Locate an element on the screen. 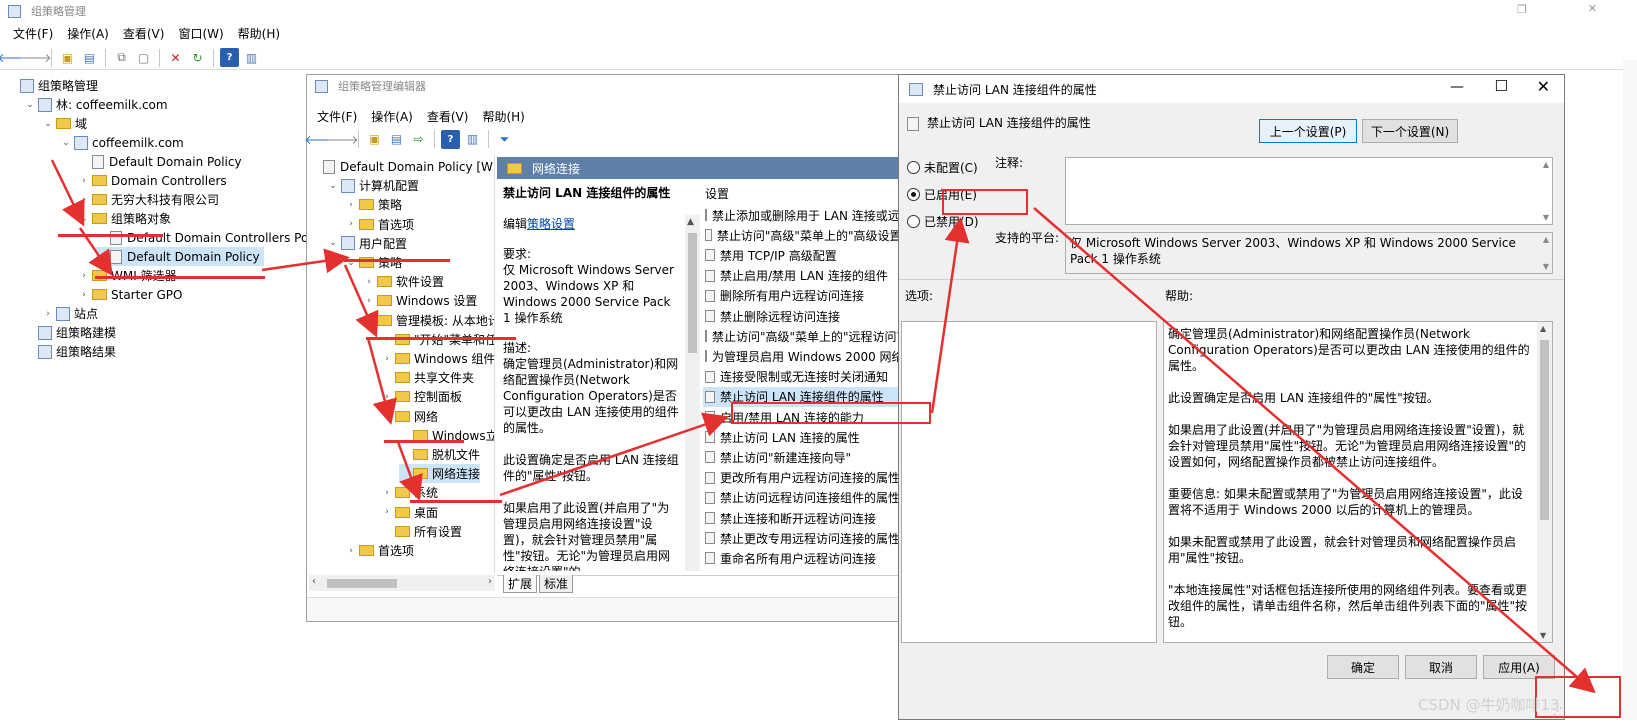 The width and height of the screenshot is (1637, 723). tree-item: ⌄ 域 is located at coordinates (66, 123).